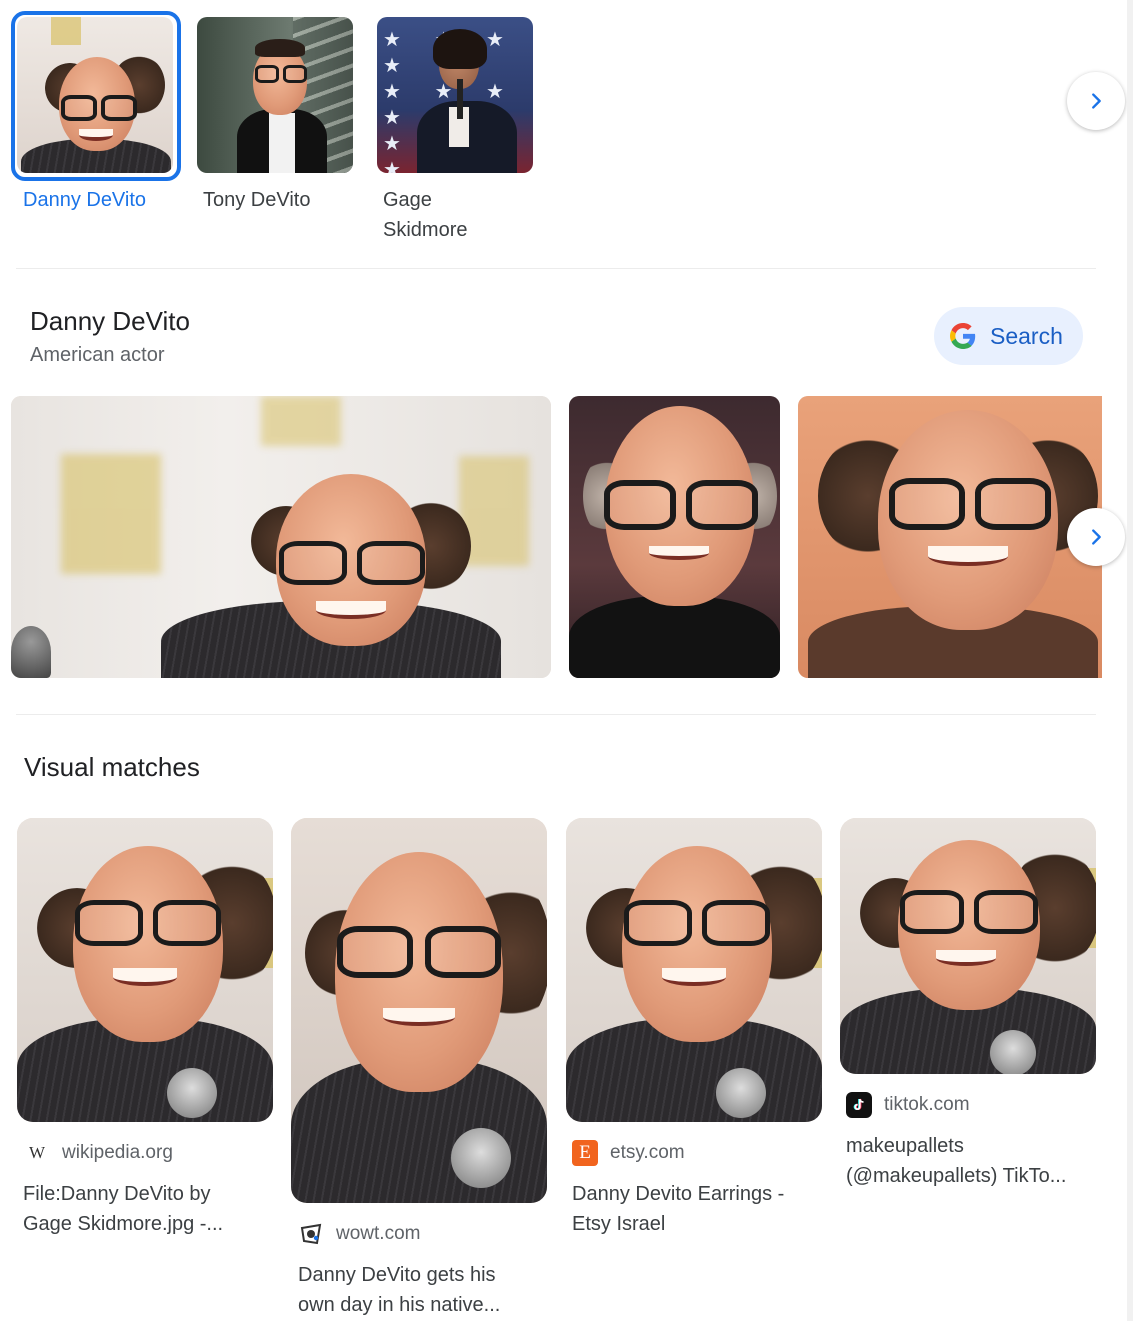  Describe the element at coordinates (963, 336) in the screenshot. I see `google-g-icon` at that location.